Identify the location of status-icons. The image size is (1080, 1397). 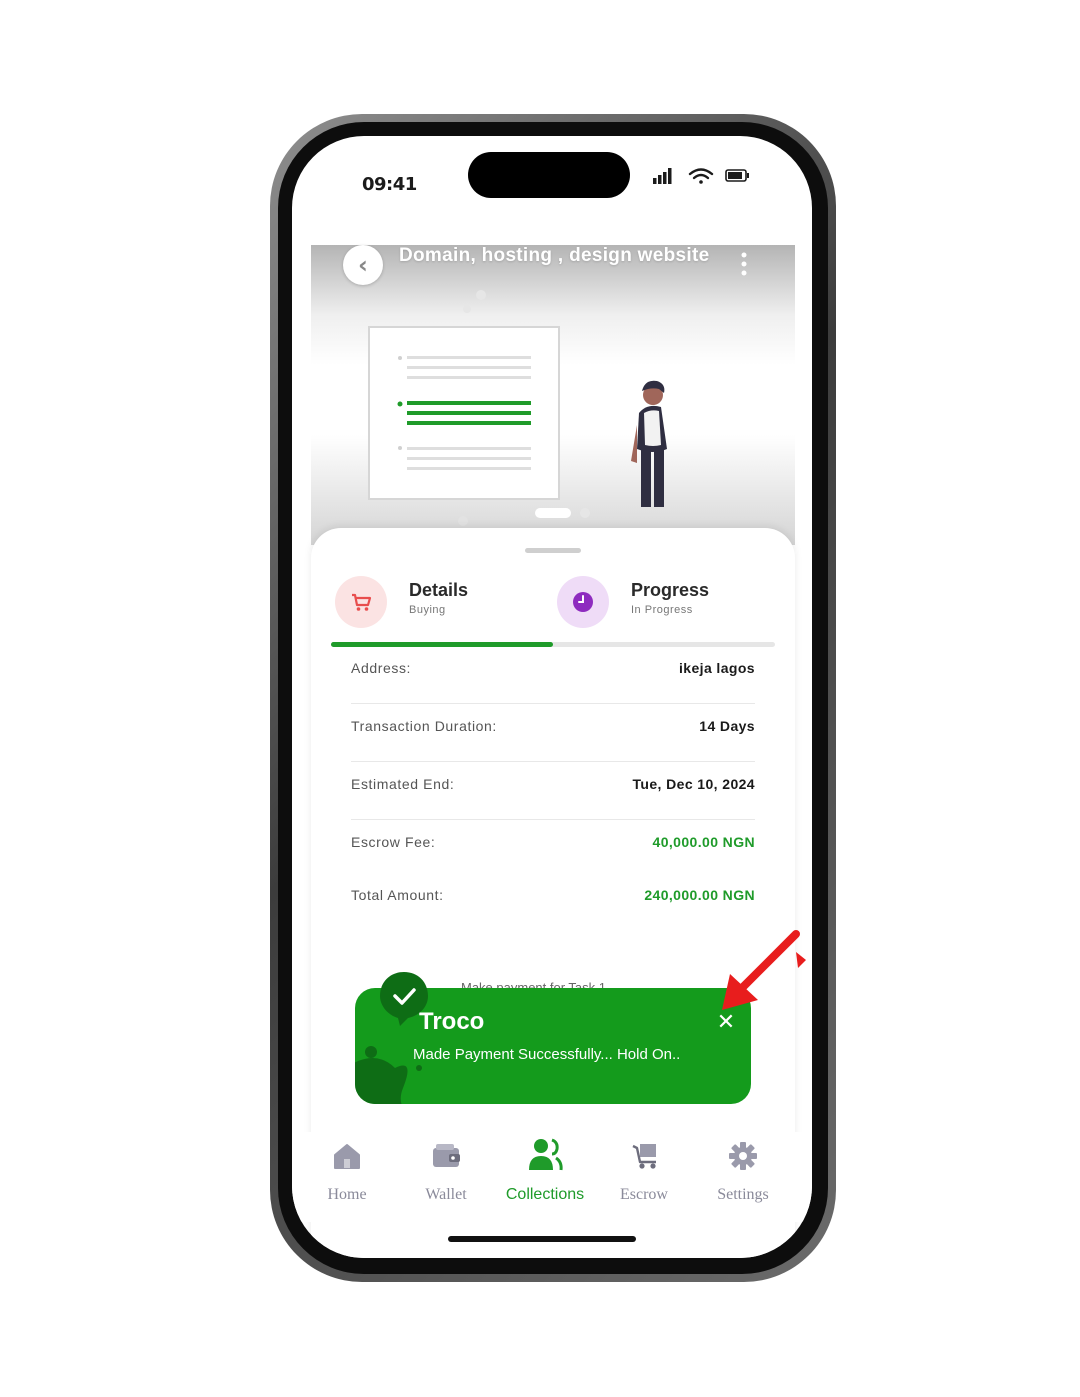
(701, 176).